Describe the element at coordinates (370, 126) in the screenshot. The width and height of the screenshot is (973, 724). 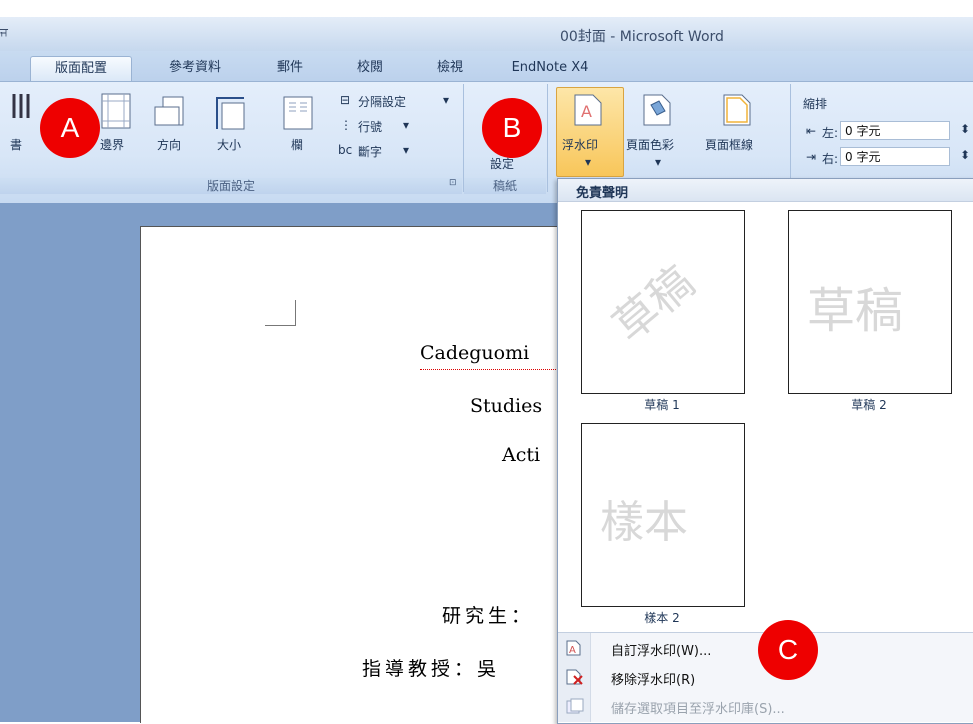
I see `line-numbers-button: 行號` at that location.